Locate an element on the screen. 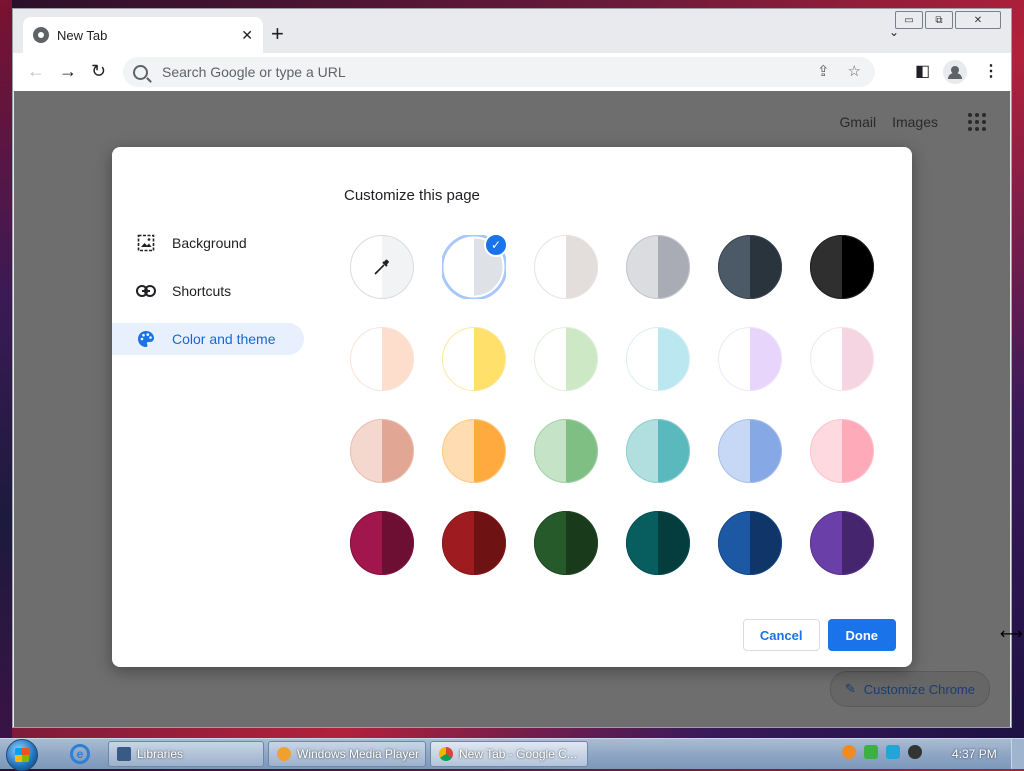 The image size is (1024, 771). taskbar-item-label: Windows Media Player is located at coordinates (358, 754).